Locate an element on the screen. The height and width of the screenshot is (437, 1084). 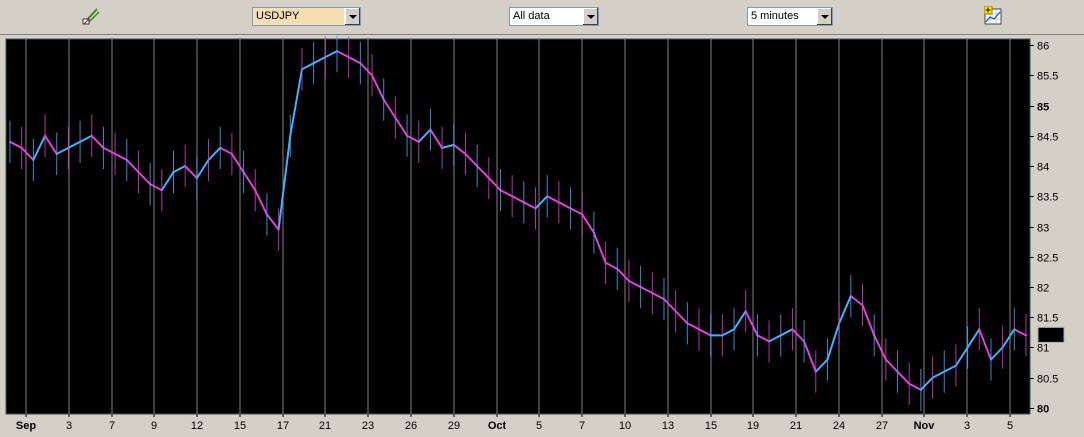
toolbar: USDJPY All data 5 minutes is located at coordinates (542, 17).